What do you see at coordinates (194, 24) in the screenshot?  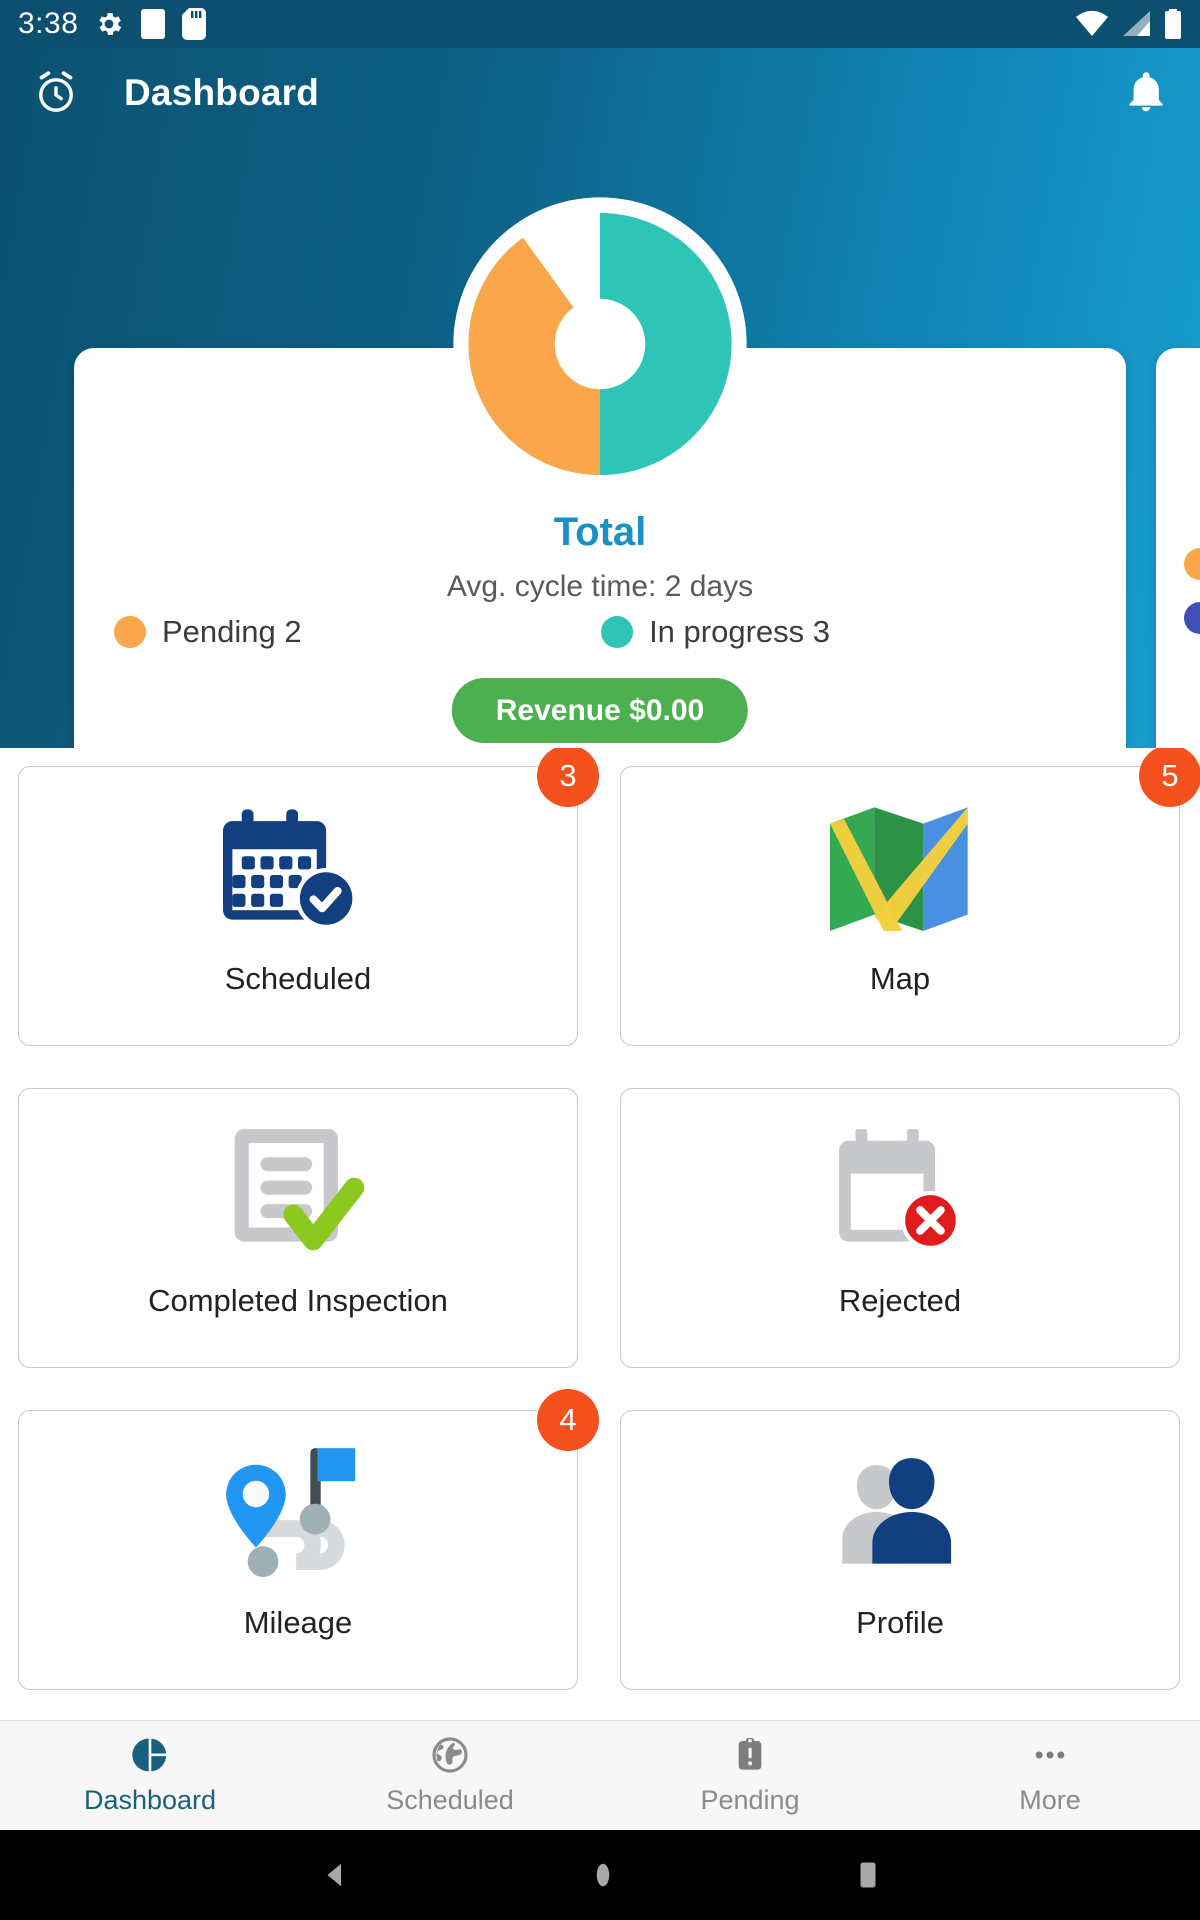 I see `sd-card-icon` at bounding box center [194, 24].